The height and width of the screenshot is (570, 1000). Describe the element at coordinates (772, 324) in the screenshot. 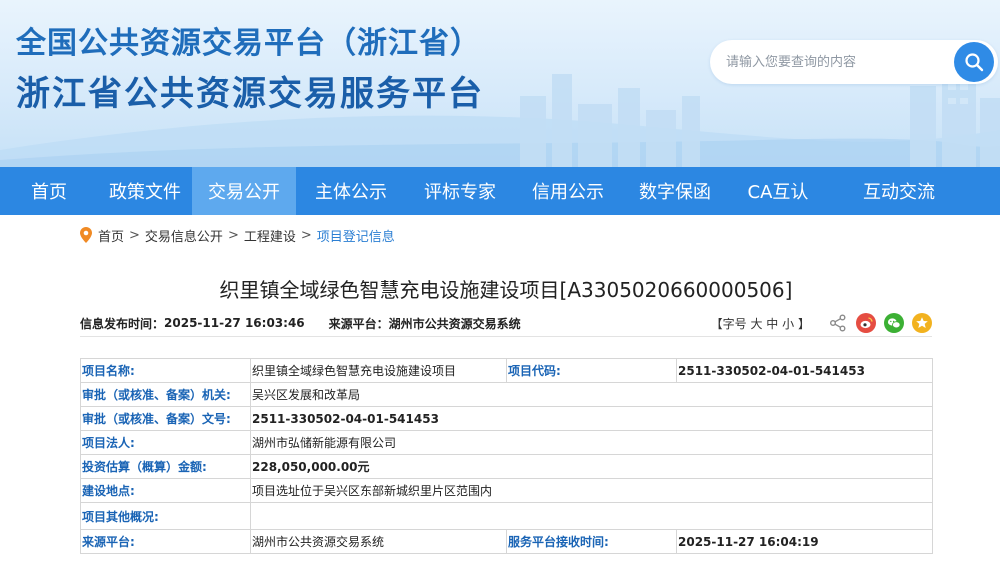

I see `font-size-medium: 中` at that location.